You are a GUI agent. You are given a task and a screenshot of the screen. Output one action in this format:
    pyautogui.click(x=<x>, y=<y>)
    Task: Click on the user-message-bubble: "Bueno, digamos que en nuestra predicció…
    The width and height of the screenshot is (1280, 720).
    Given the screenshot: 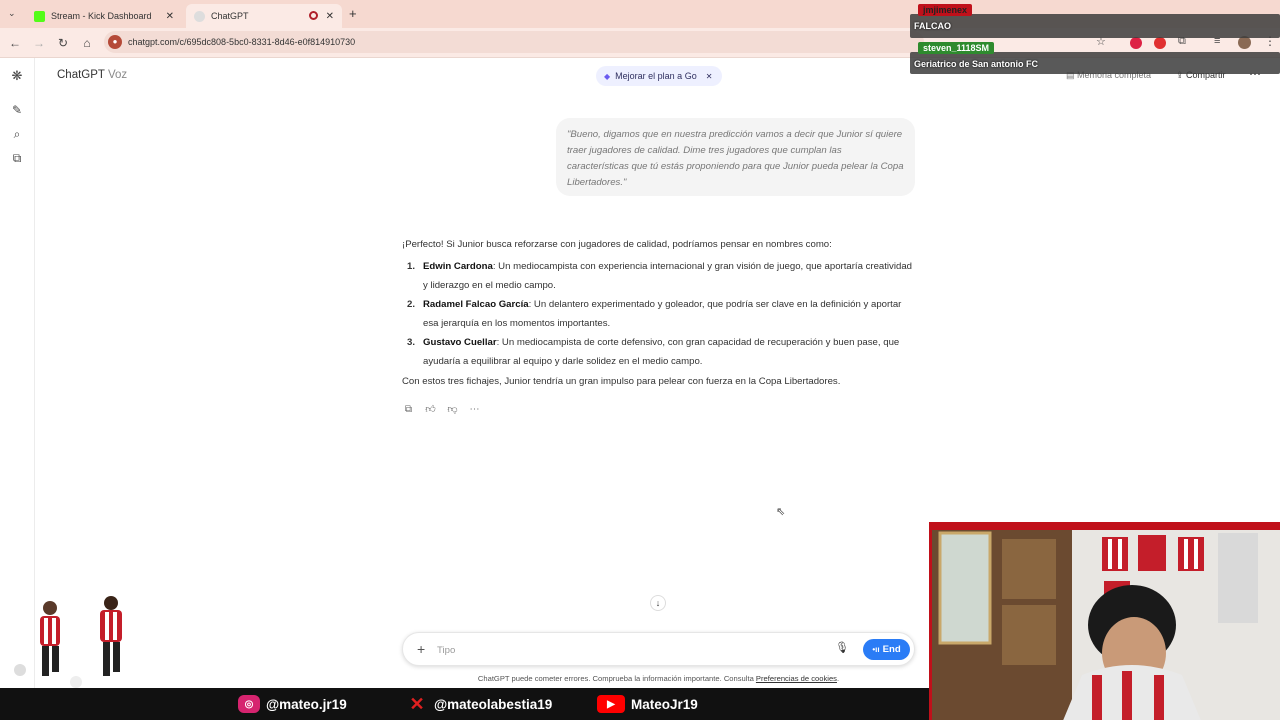 What is the action you would take?
    pyautogui.click(x=735, y=157)
    